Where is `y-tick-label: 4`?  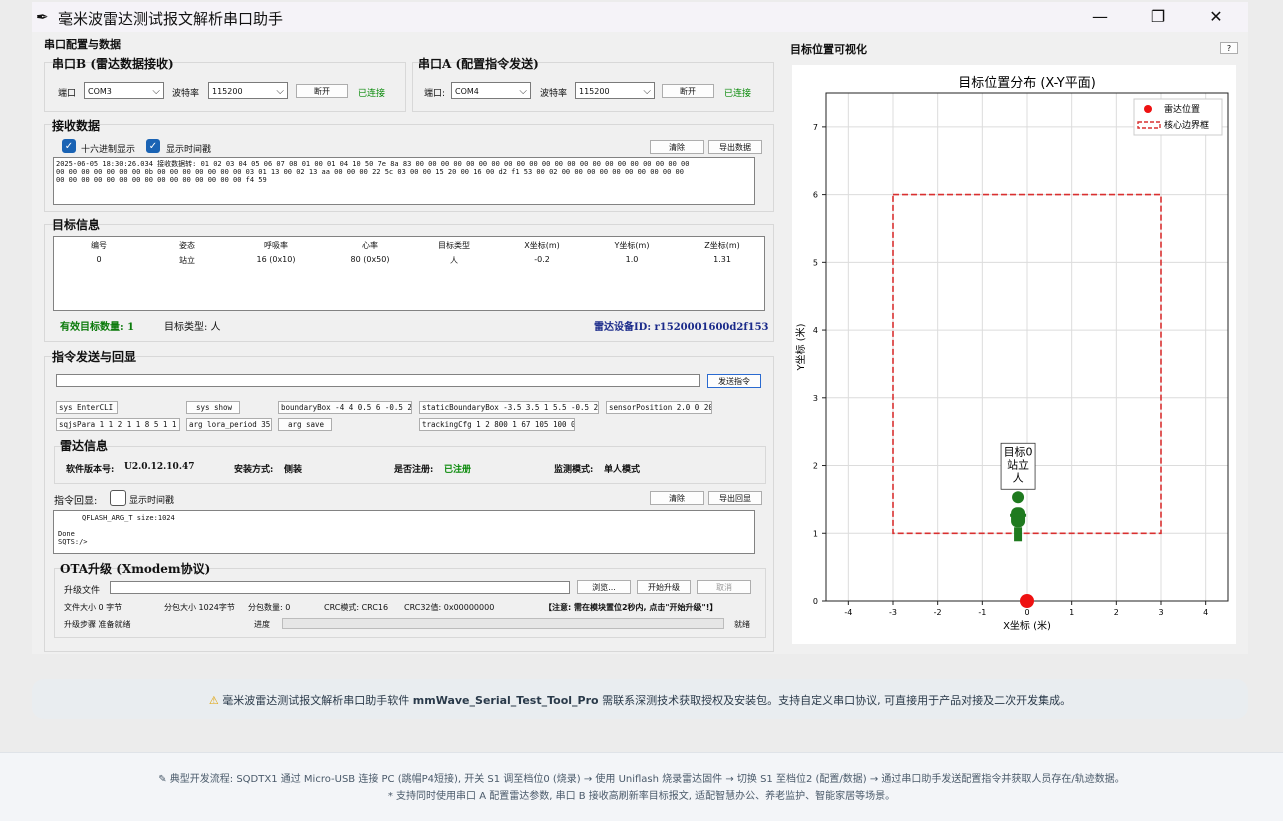
y-tick-label: 4 is located at coordinates (815, 330).